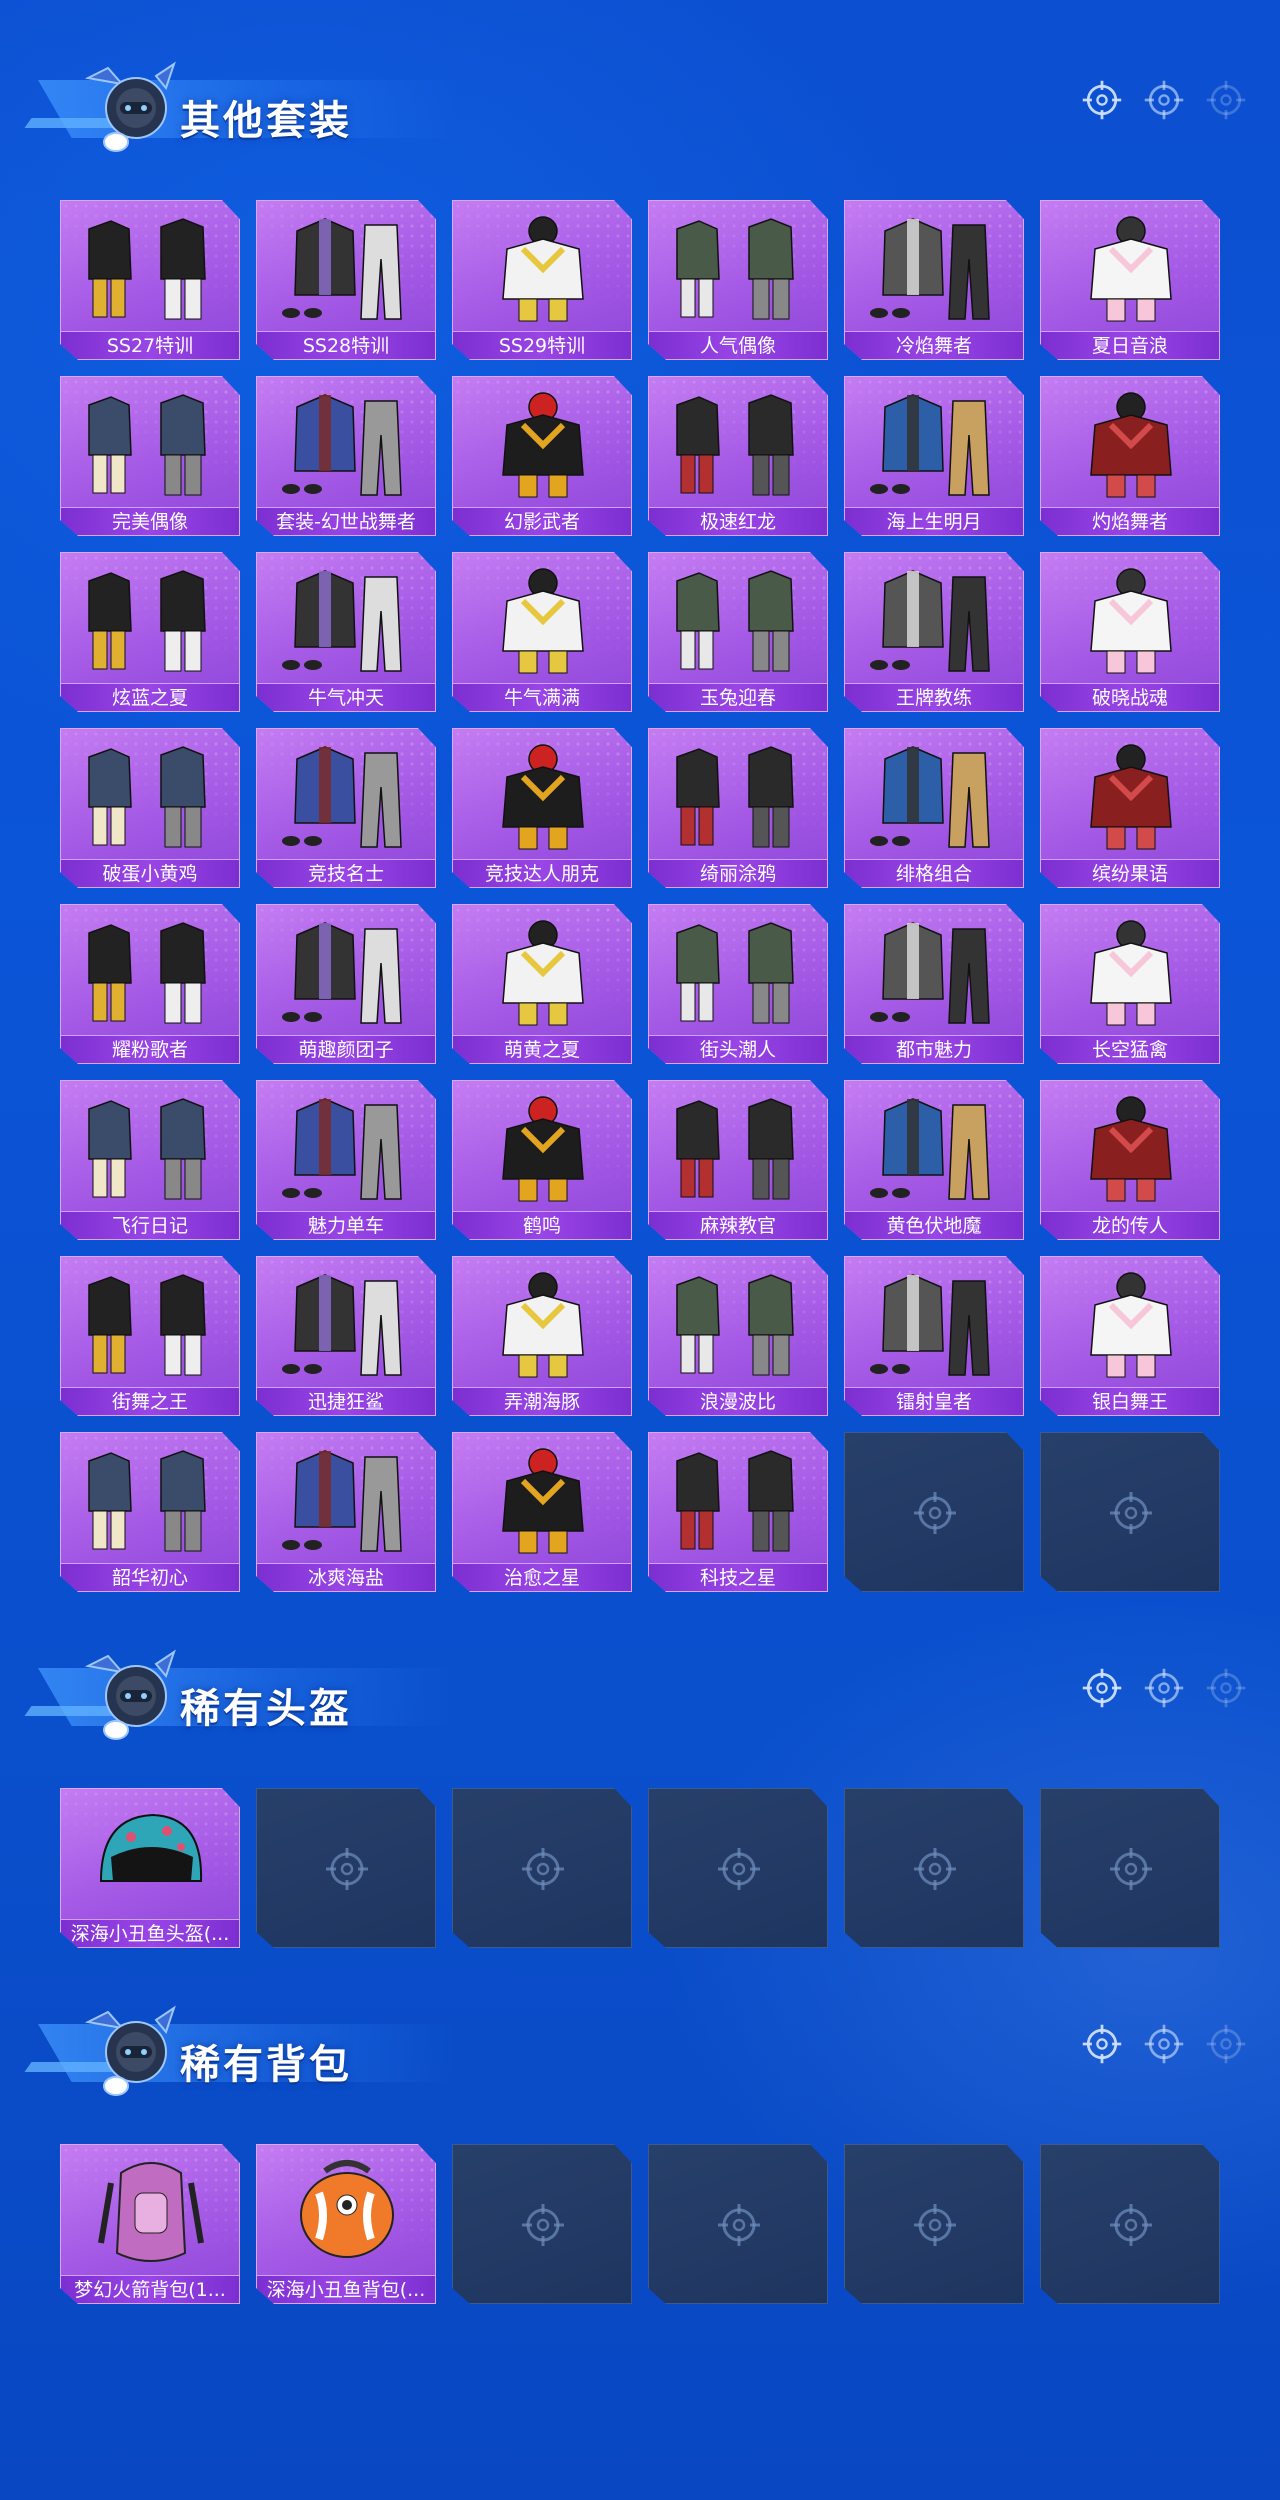 This screenshot has width=1280, height=2500. Describe the element at coordinates (542, 1512) in the screenshot. I see `item-card: 治愈之星` at that location.